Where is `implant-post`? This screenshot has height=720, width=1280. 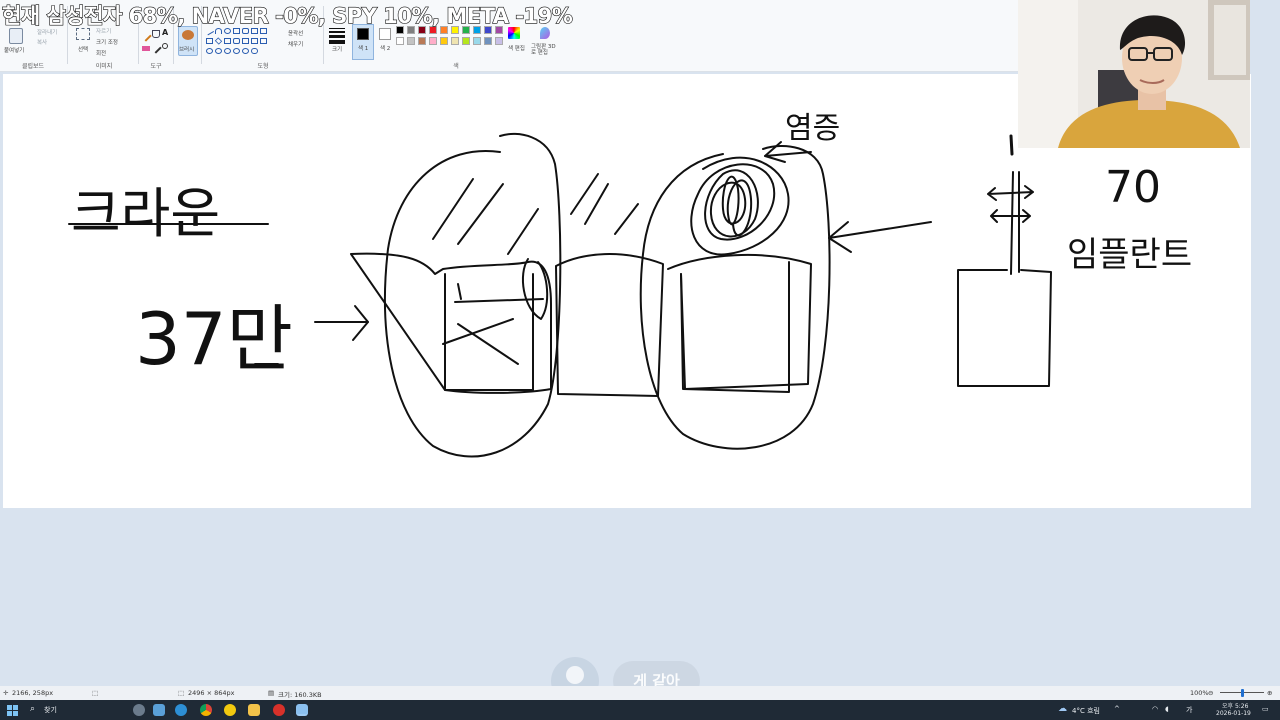 implant-post is located at coordinates (1015, 223).